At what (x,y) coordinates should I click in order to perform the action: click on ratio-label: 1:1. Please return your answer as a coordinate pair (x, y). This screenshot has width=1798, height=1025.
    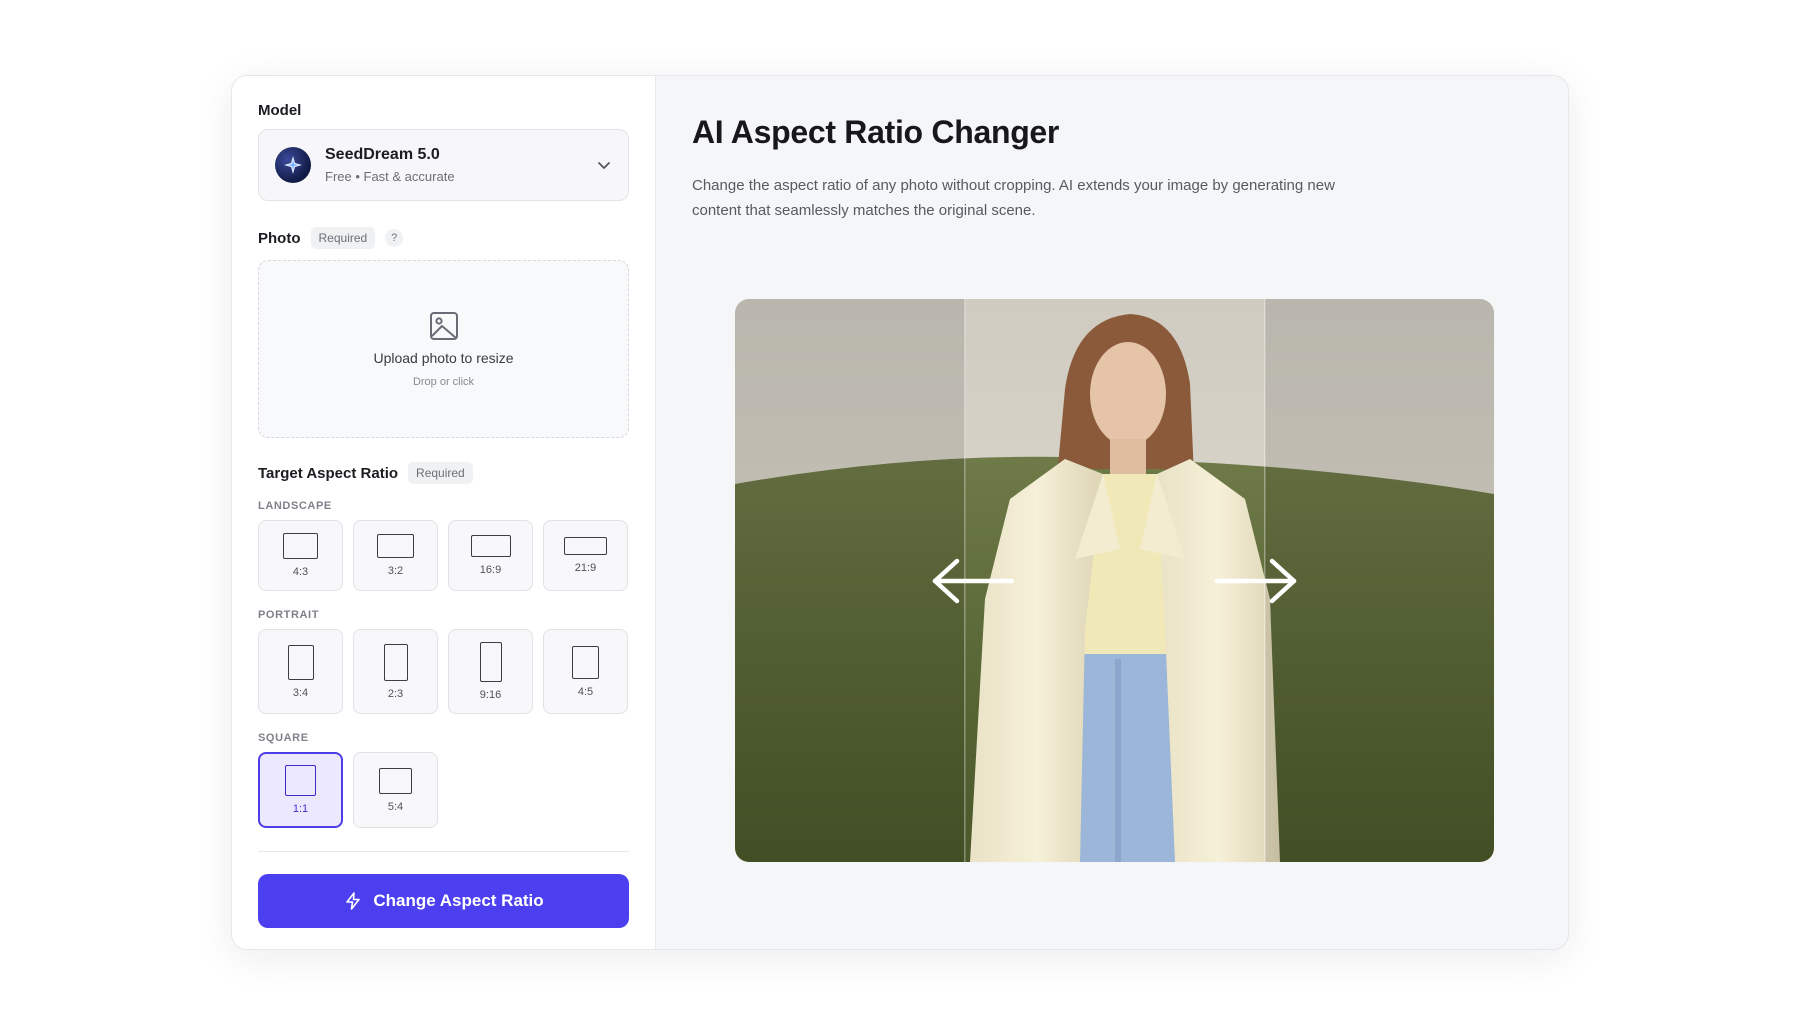
    Looking at the image, I should click on (300, 809).